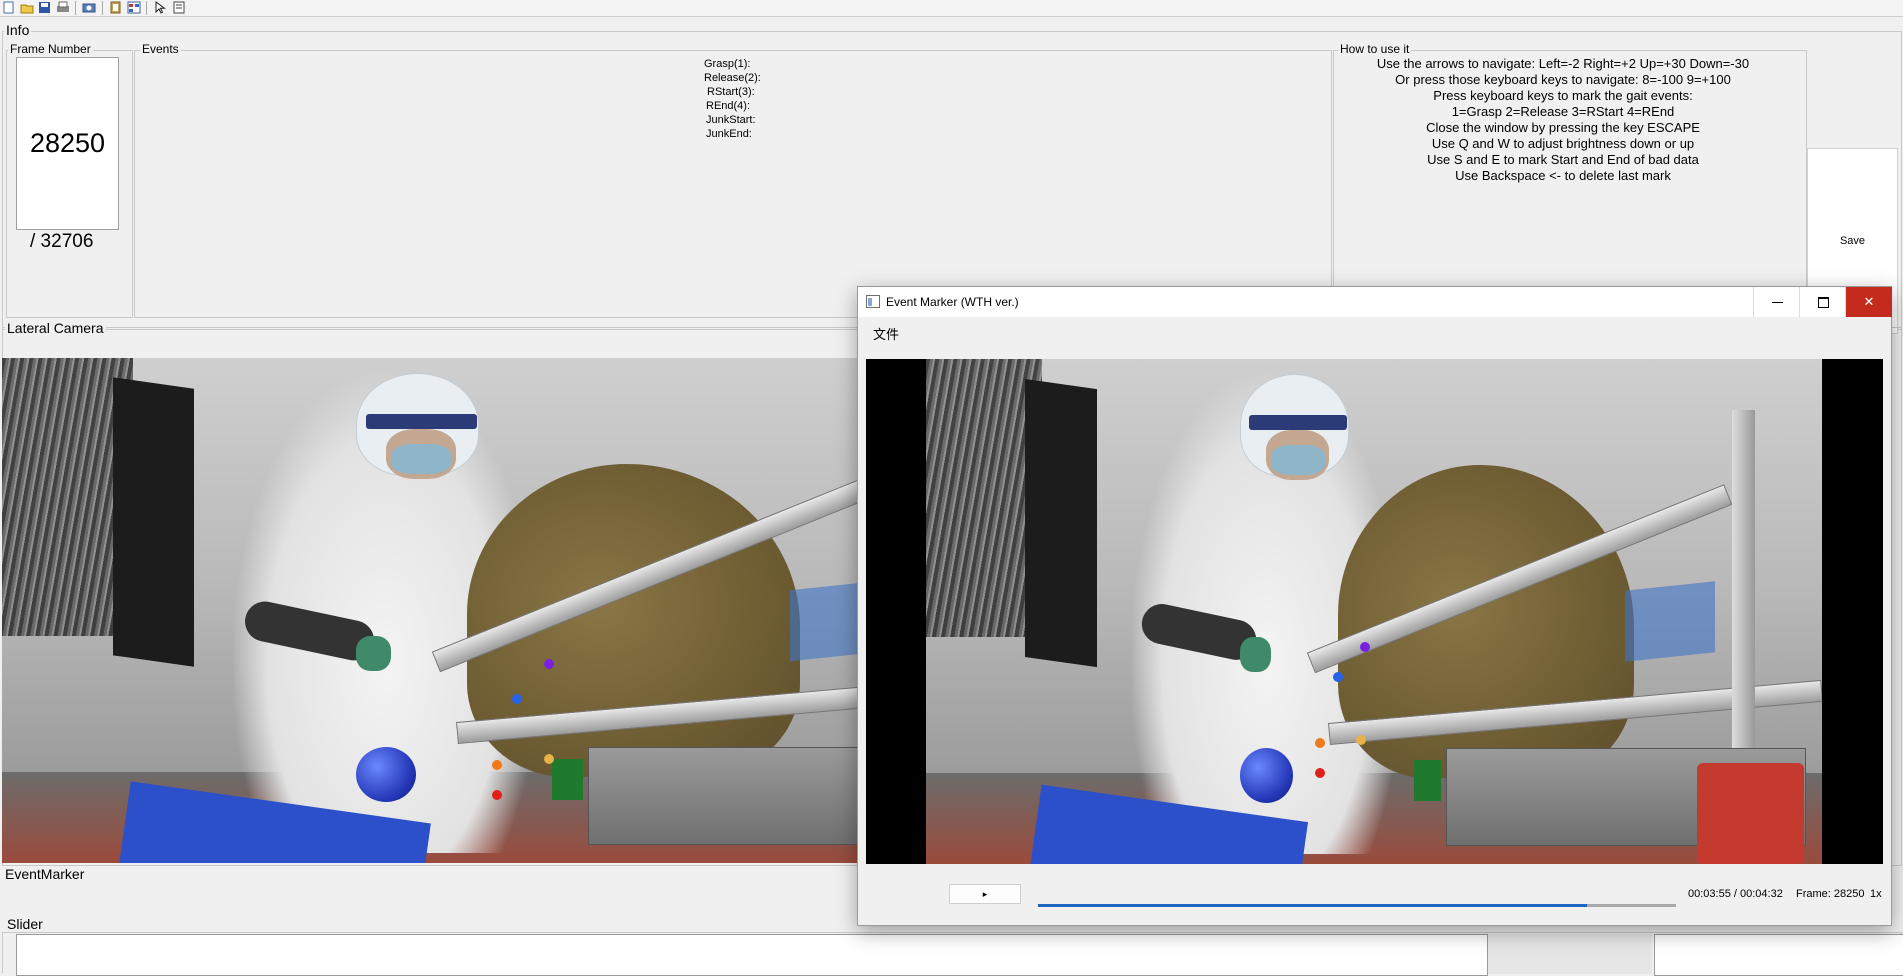 The width and height of the screenshot is (1903, 976). What do you see at coordinates (1563, 175) in the screenshot?
I see `howto-line: Use Backspace <- to delete last mark` at bounding box center [1563, 175].